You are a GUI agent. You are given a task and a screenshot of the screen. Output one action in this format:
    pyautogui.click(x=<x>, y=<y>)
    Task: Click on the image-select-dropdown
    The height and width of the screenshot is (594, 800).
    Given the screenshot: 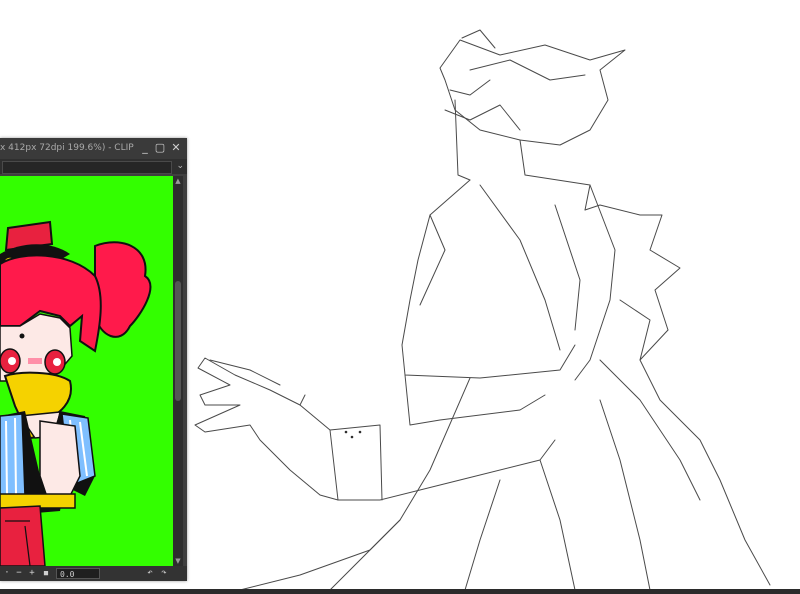 What is the action you would take?
    pyautogui.click(x=87, y=167)
    